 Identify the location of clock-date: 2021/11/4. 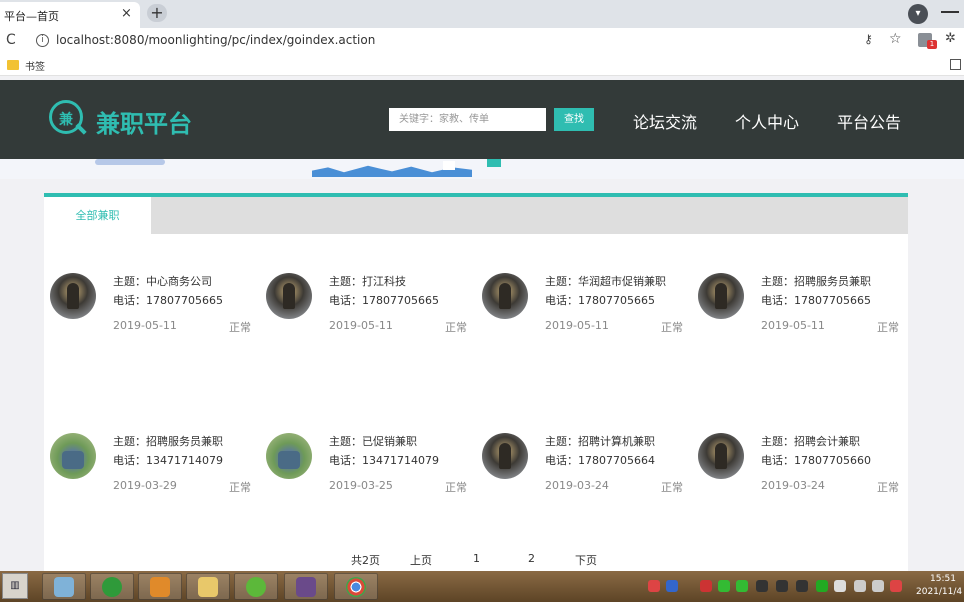
(939, 592).